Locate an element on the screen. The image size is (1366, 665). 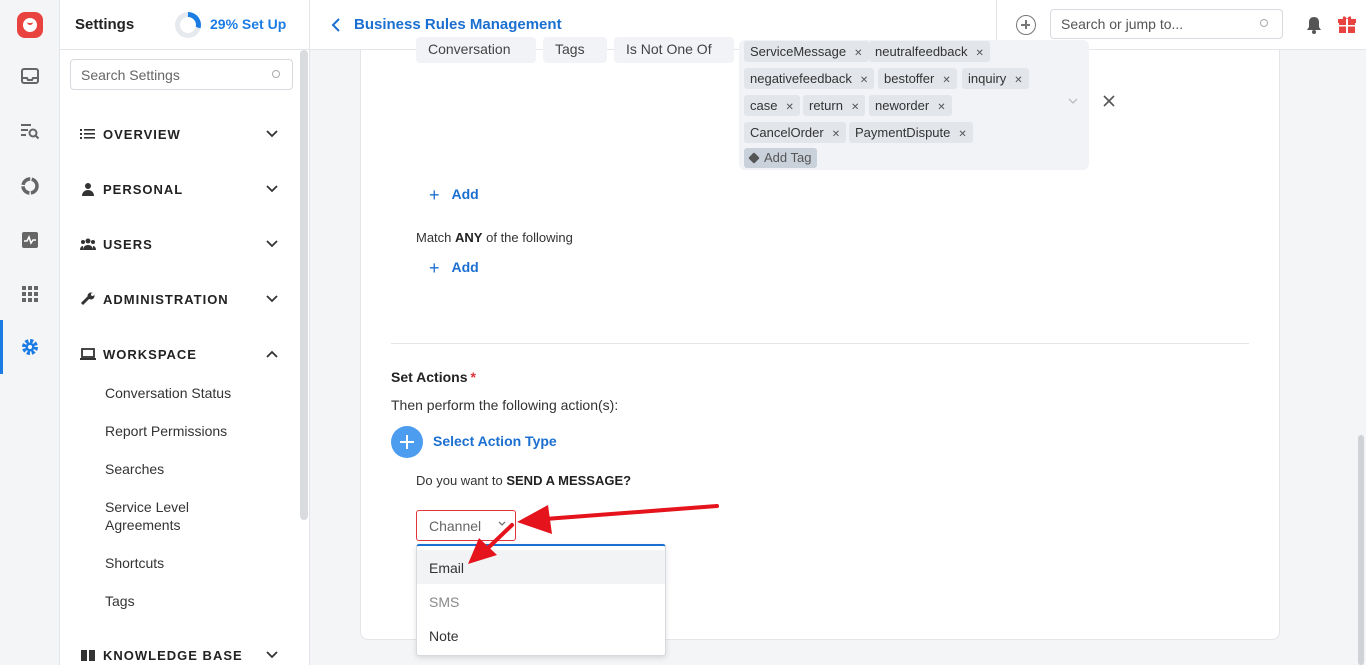
sidebar-item-shortcuts: Shortcuts is located at coordinates (180, 563).